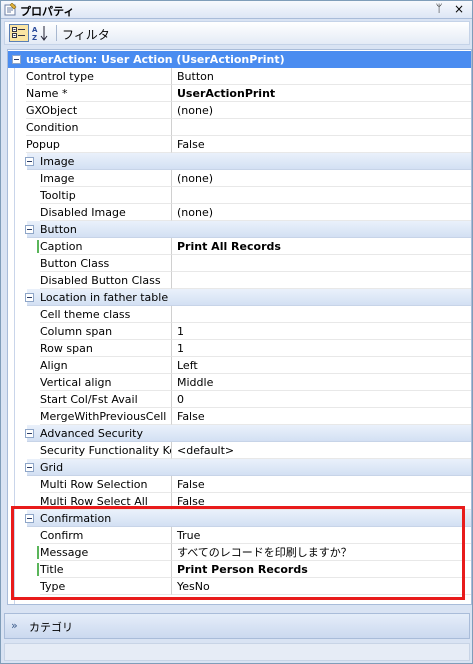 The width and height of the screenshot is (473, 664). What do you see at coordinates (105, 399) in the screenshot?
I see `property-name: Start Col/Fst Avail` at bounding box center [105, 399].